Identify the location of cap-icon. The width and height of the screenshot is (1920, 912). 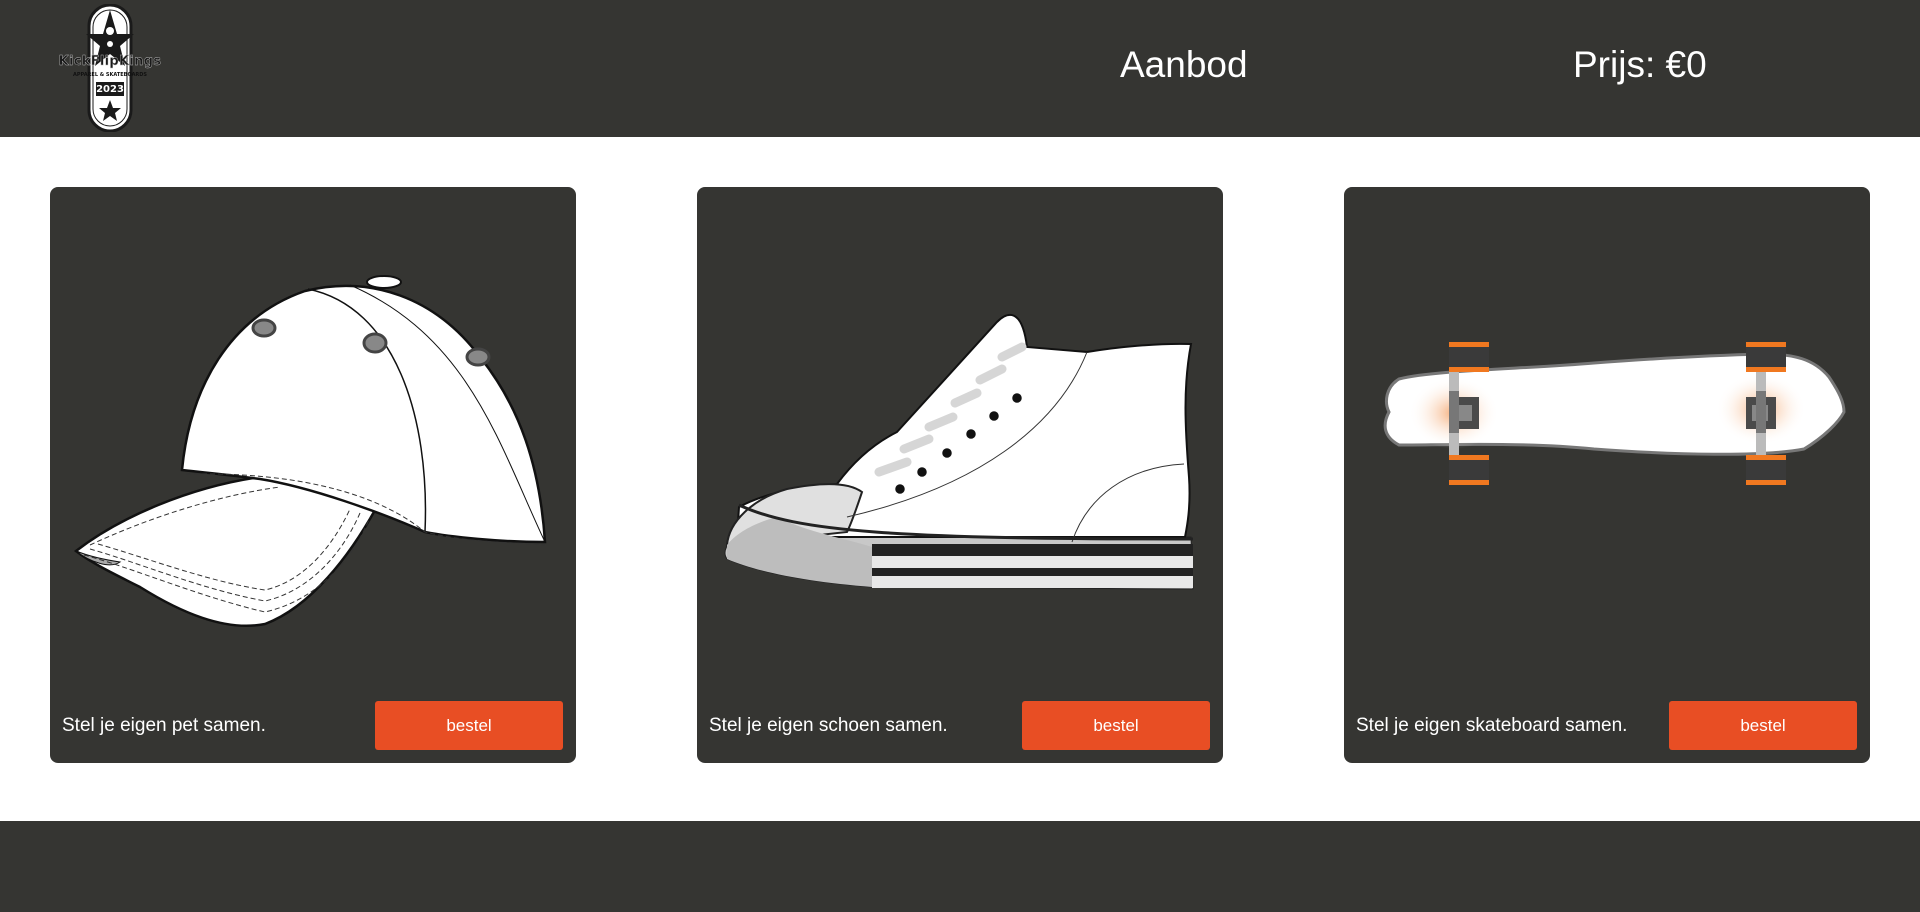
(310, 451).